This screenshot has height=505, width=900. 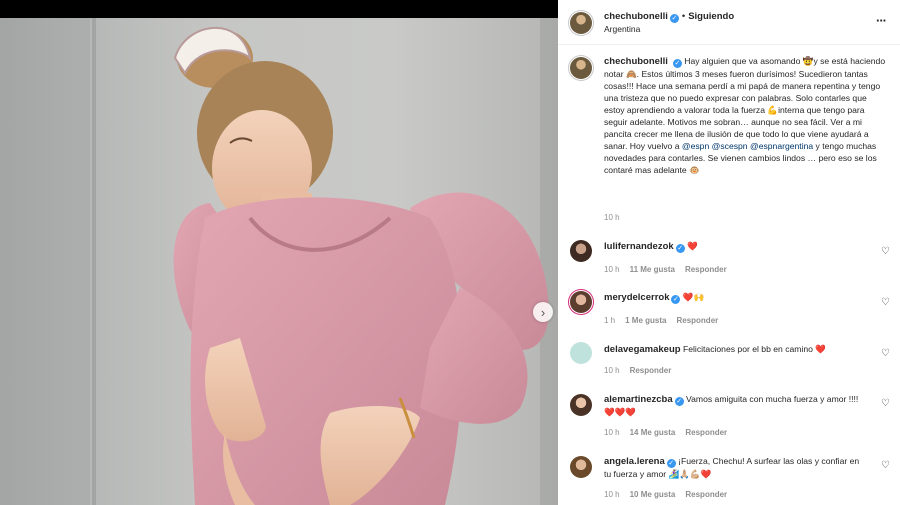 What do you see at coordinates (279, 9) in the screenshot?
I see `top-black-bar` at bounding box center [279, 9].